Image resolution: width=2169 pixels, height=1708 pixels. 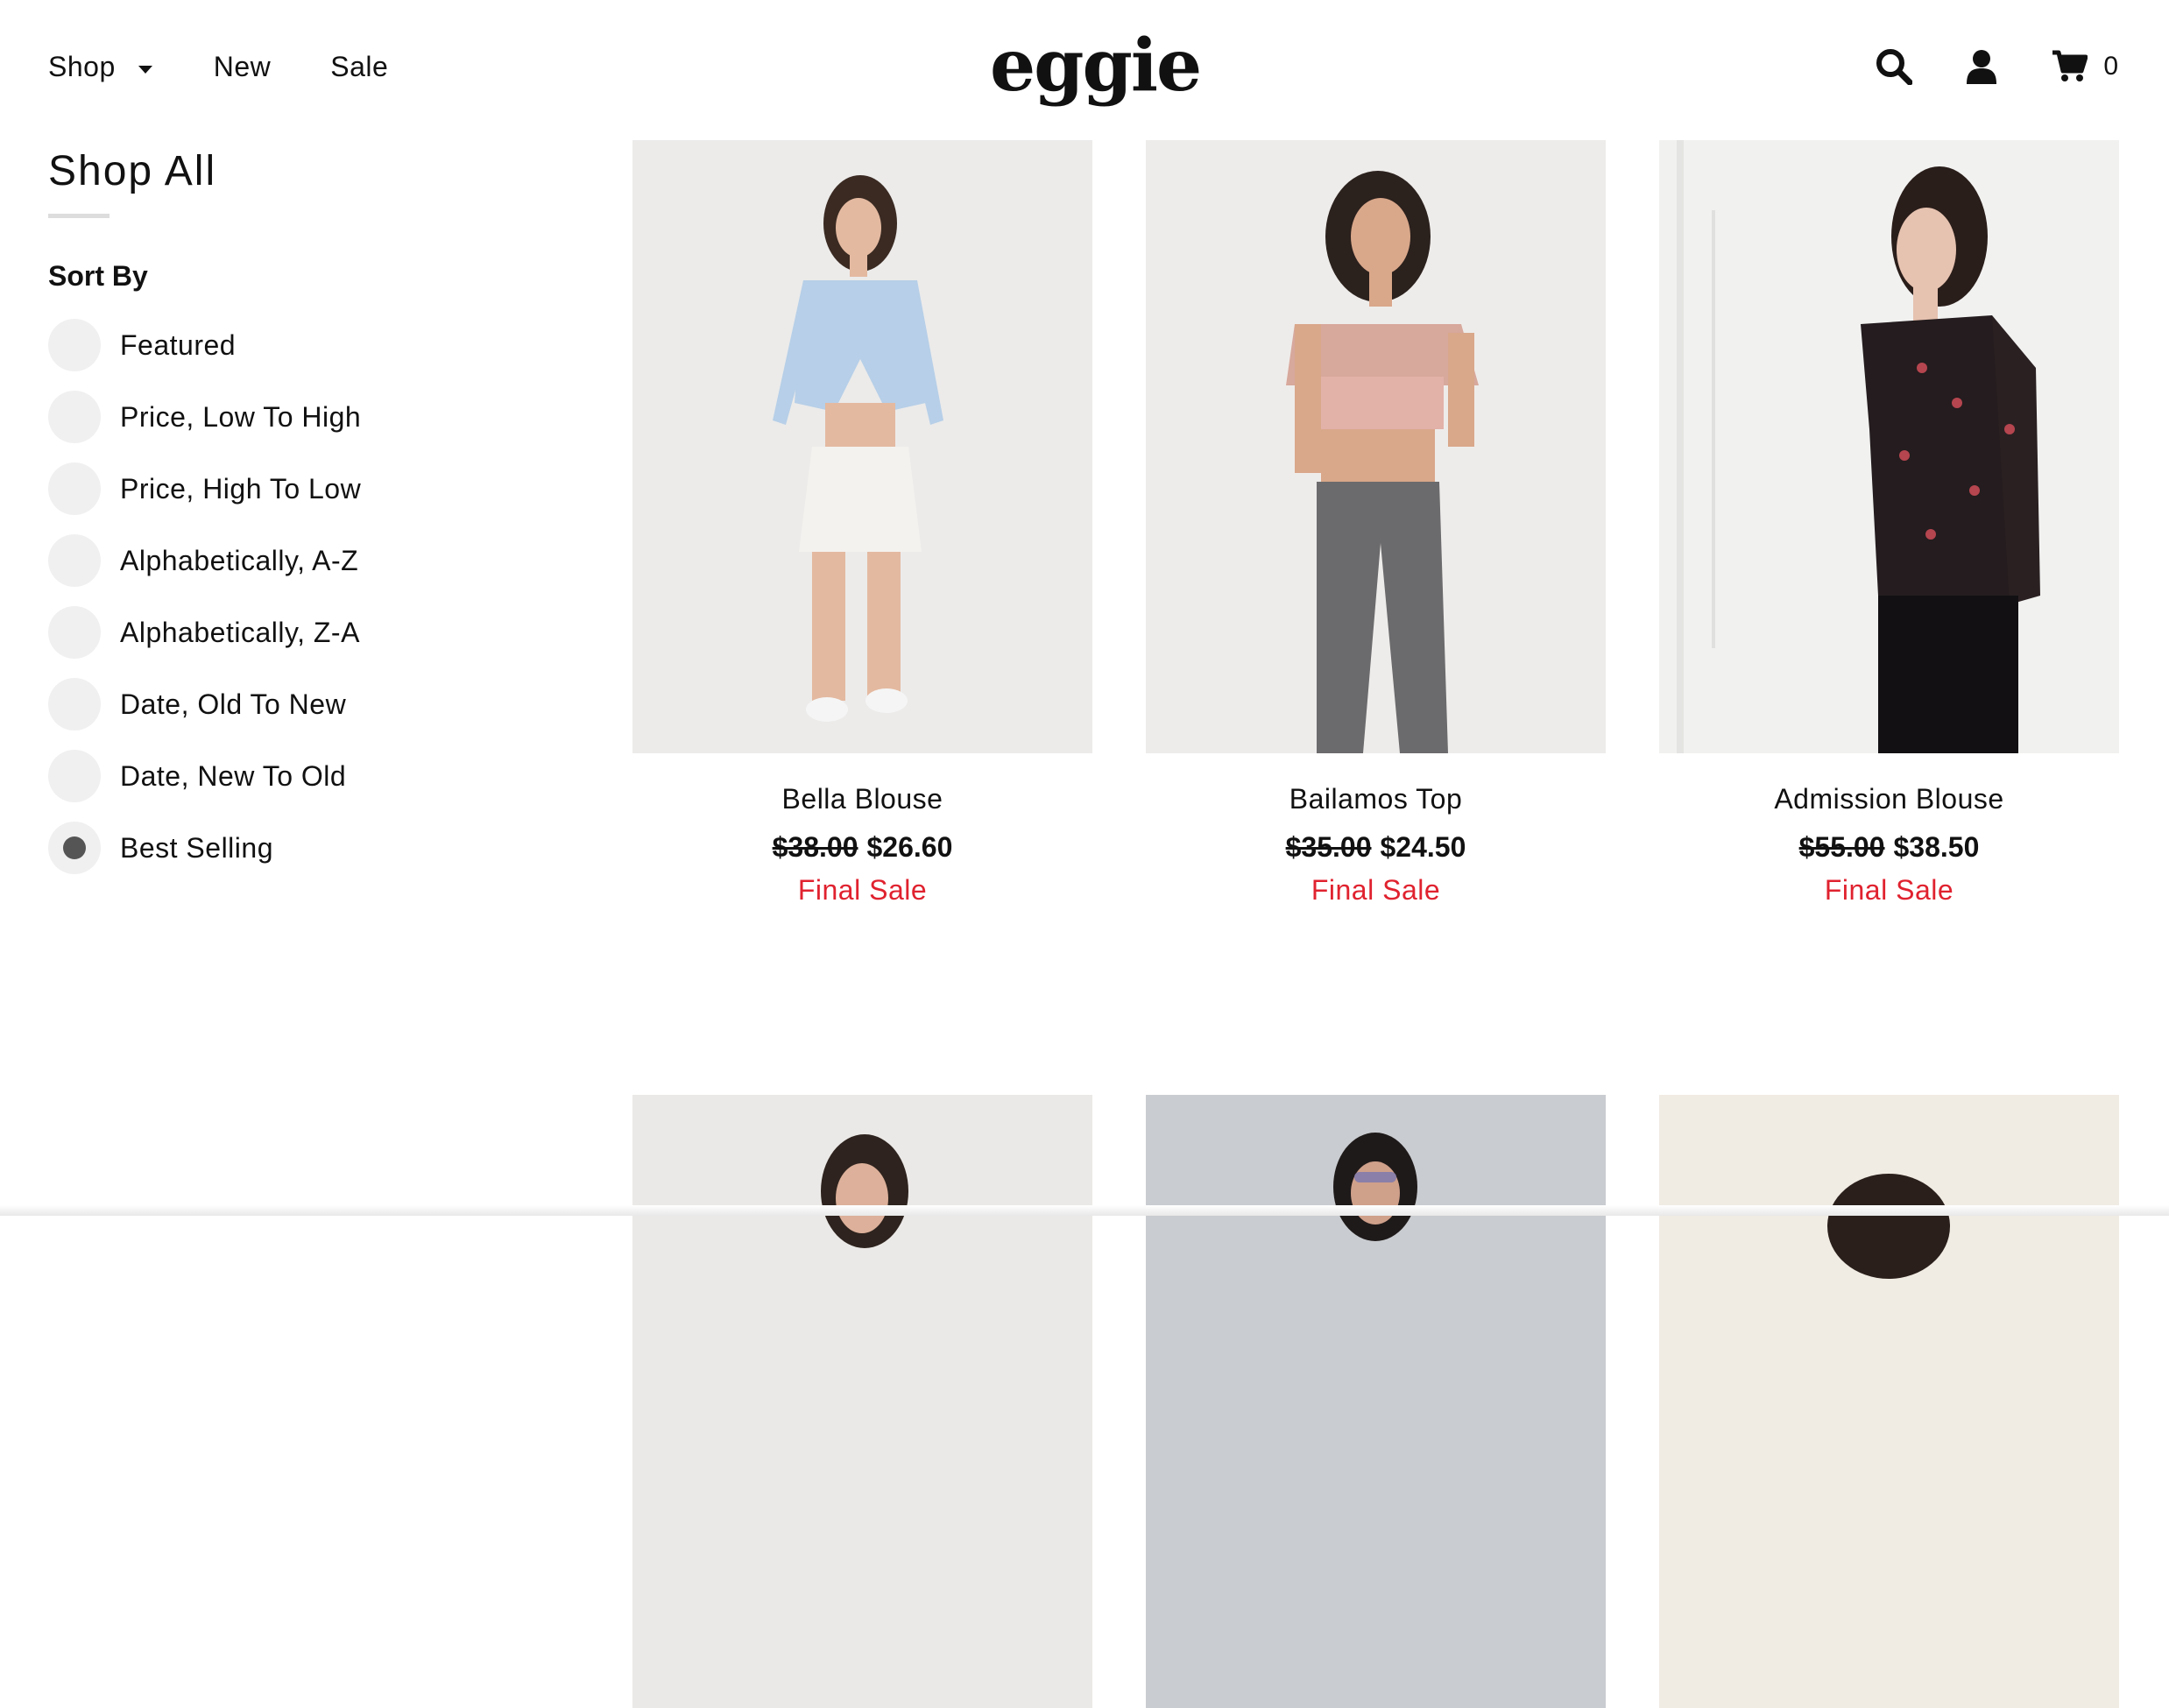 What do you see at coordinates (1889, 799) in the screenshot?
I see `product-name: Admission Blouse` at bounding box center [1889, 799].